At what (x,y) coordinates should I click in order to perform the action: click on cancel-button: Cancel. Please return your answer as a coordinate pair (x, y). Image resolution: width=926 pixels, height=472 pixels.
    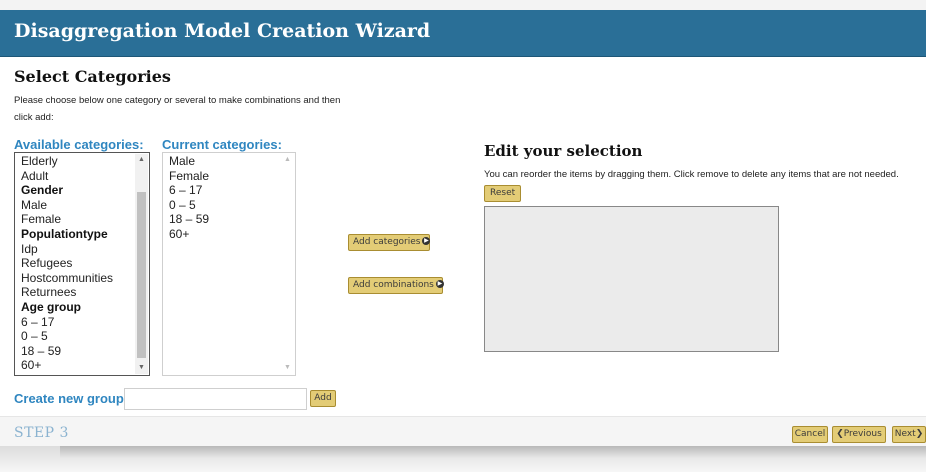
    Looking at the image, I should click on (810, 434).